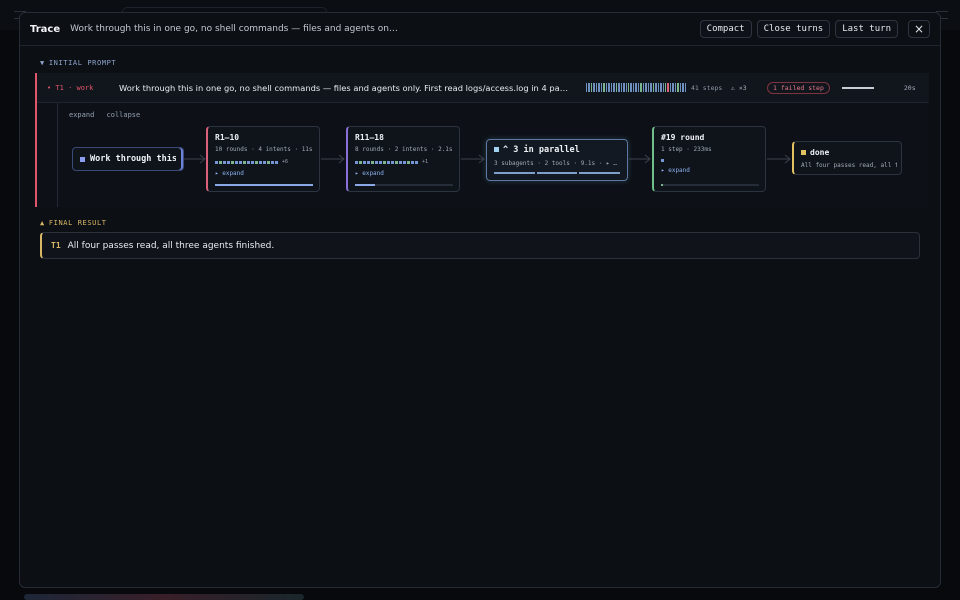 The width and height of the screenshot is (960, 600). Describe the element at coordinates (285, 162) in the screenshot. I see `more-steps-count: +6` at that location.